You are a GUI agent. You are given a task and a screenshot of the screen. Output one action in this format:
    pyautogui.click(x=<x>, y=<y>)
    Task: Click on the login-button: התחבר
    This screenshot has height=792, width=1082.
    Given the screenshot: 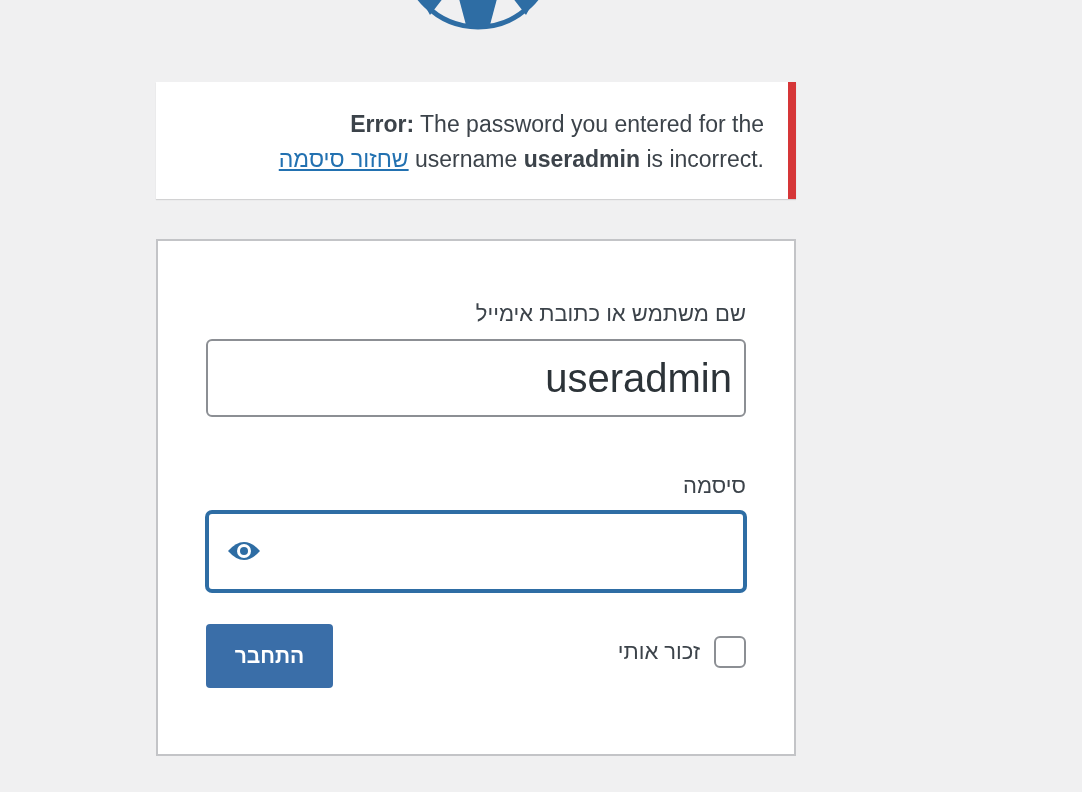 What is the action you would take?
    pyautogui.click(x=269, y=656)
    